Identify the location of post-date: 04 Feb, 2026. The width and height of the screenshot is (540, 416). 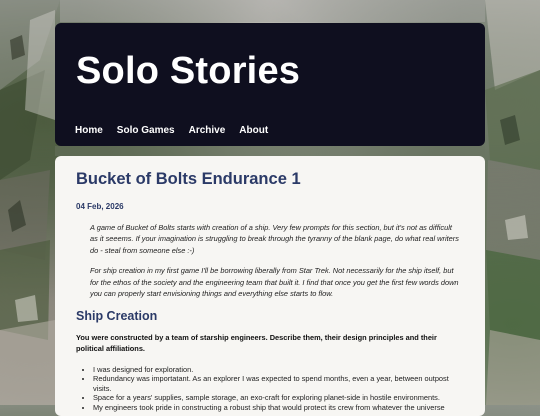
(100, 206).